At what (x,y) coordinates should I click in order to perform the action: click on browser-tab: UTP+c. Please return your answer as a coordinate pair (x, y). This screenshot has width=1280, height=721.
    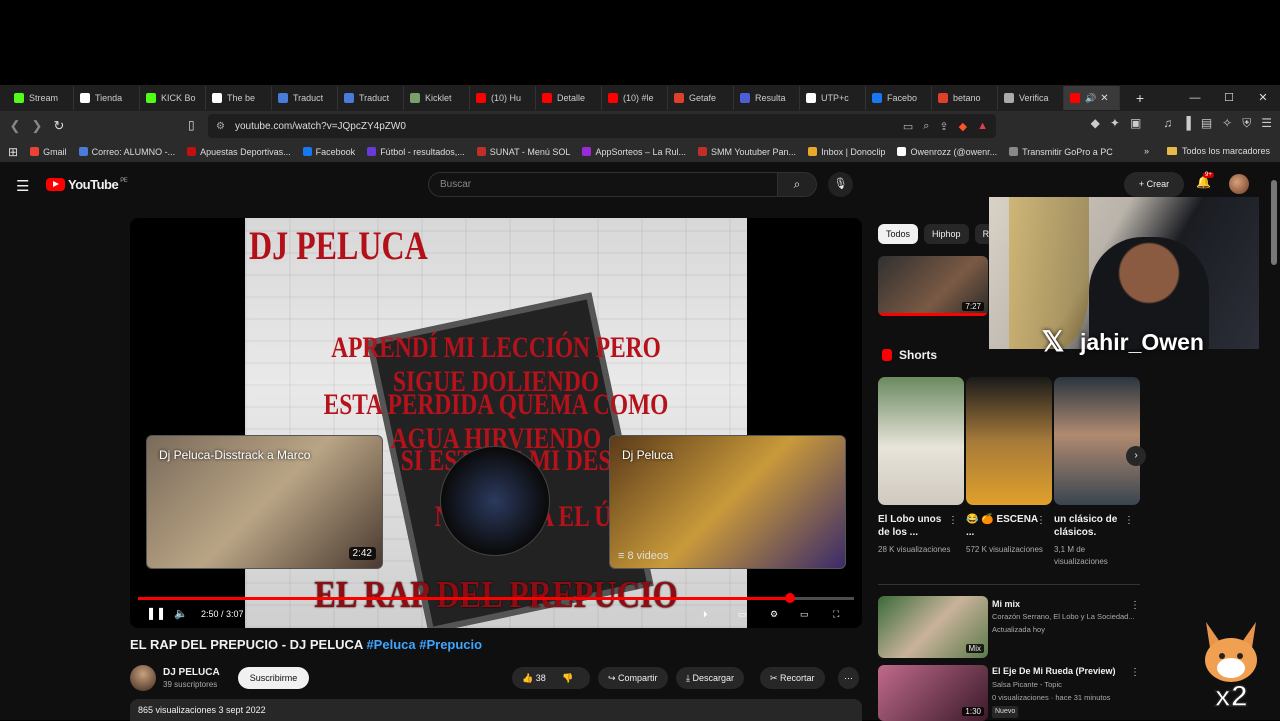
    Looking at the image, I should click on (833, 98).